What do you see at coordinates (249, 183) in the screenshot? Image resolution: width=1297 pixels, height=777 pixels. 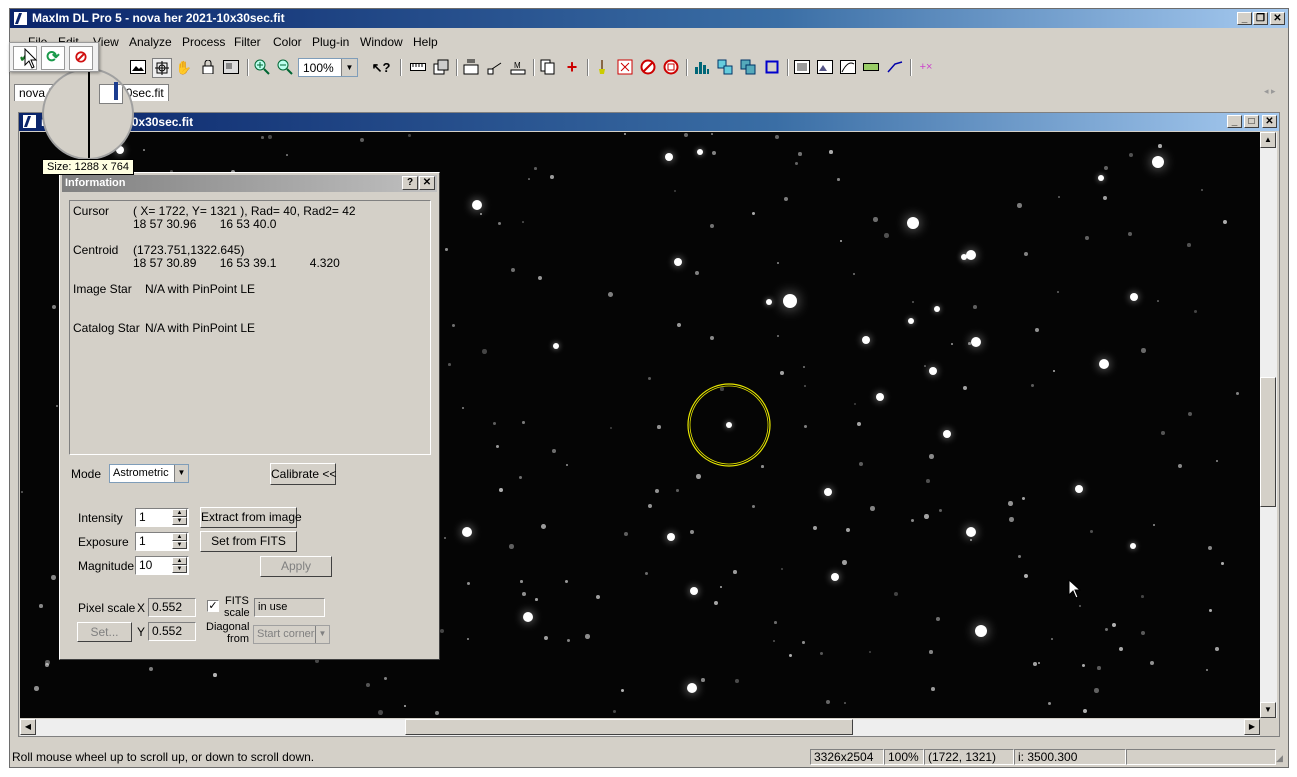 I see `information-title-bar: Information ? ✕` at bounding box center [249, 183].